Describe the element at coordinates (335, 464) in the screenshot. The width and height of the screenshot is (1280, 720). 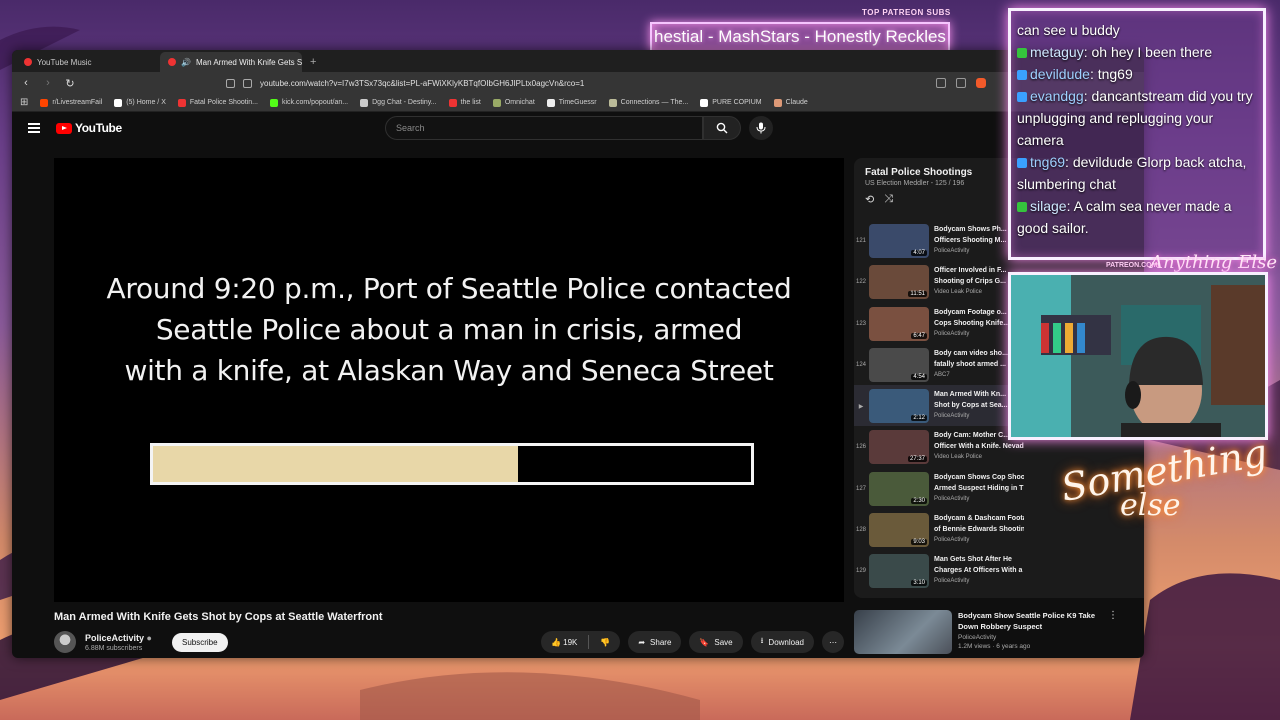
I see `video-progress-fill` at that location.